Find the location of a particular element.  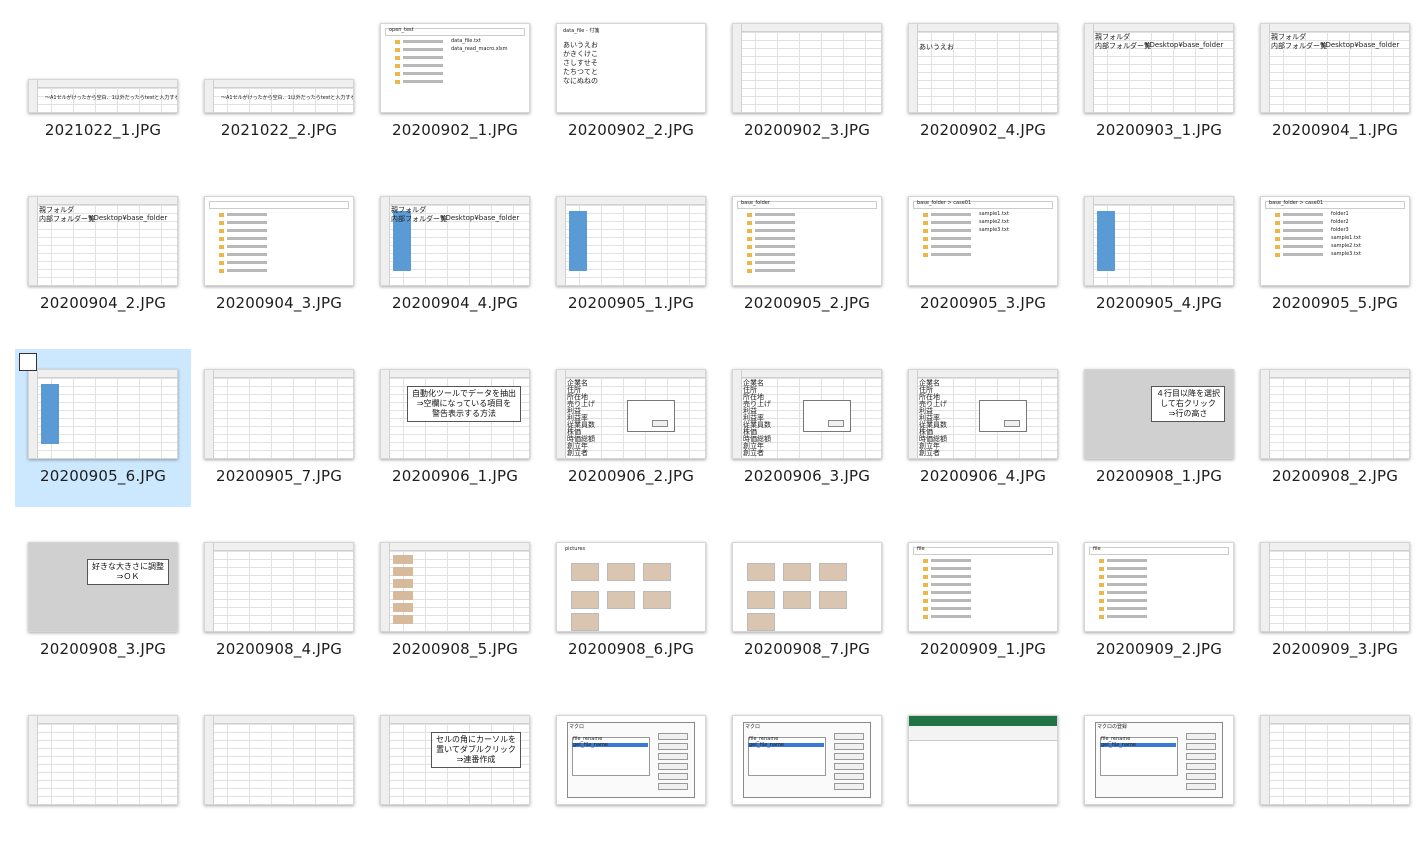

file-tile: 好きな大きさに調整 ⇒ＯＫ 20200908_3.JPG is located at coordinates (103, 601).